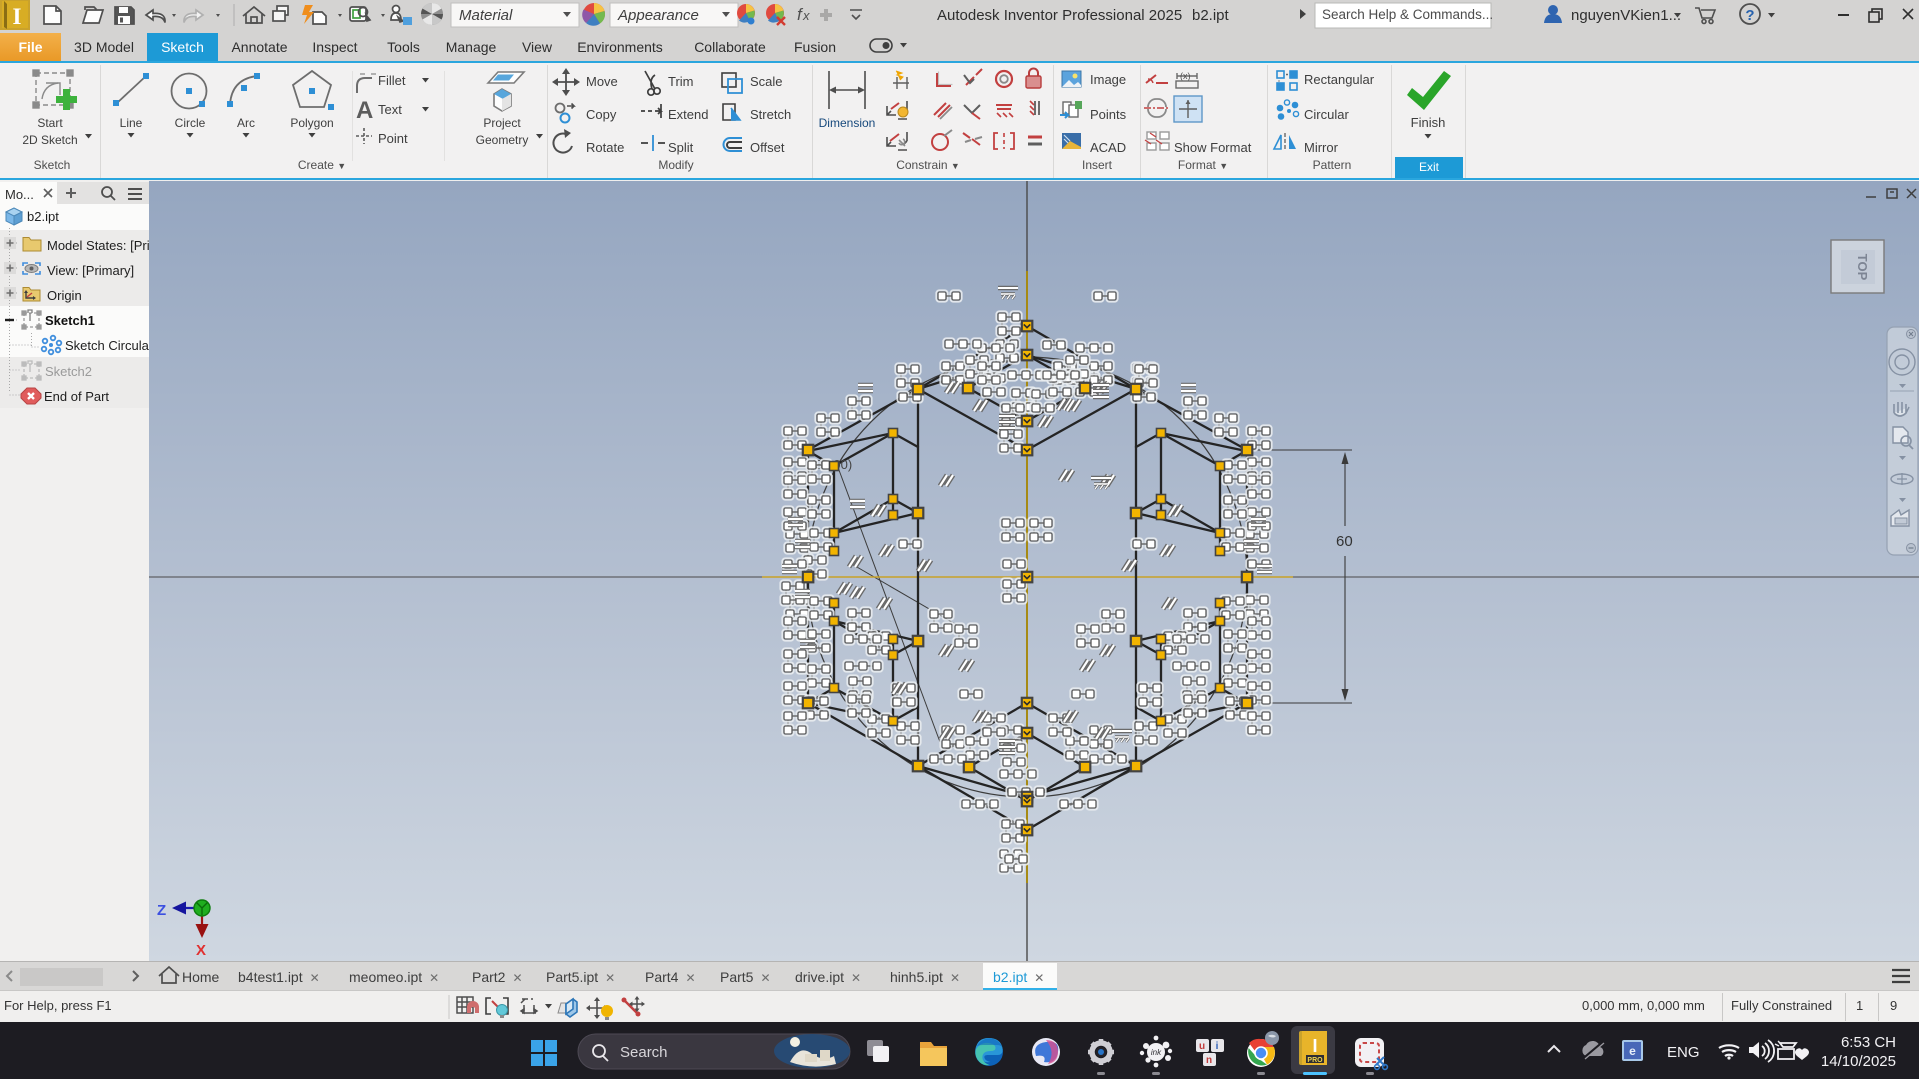 The image size is (1919, 1079). Describe the element at coordinates (50, 123) in the screenshot. I see `svg-text: Start` at that location.